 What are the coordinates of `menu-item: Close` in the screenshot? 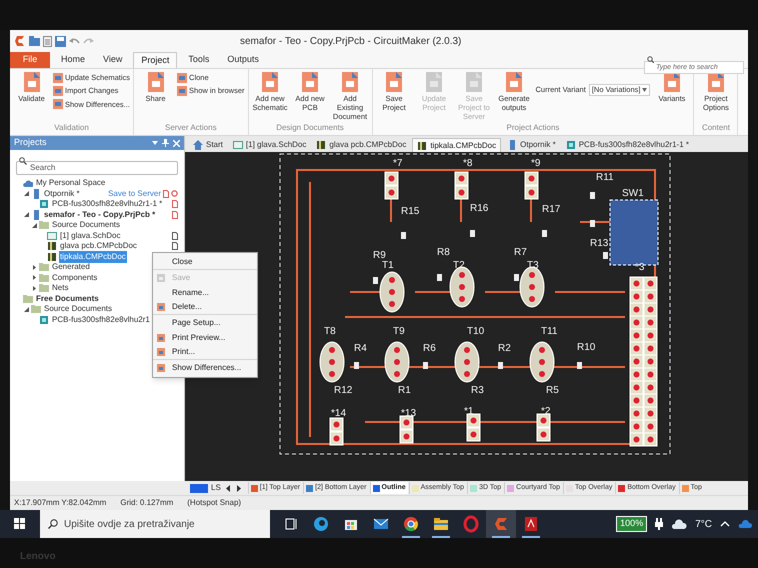 It's located at (205, 262).